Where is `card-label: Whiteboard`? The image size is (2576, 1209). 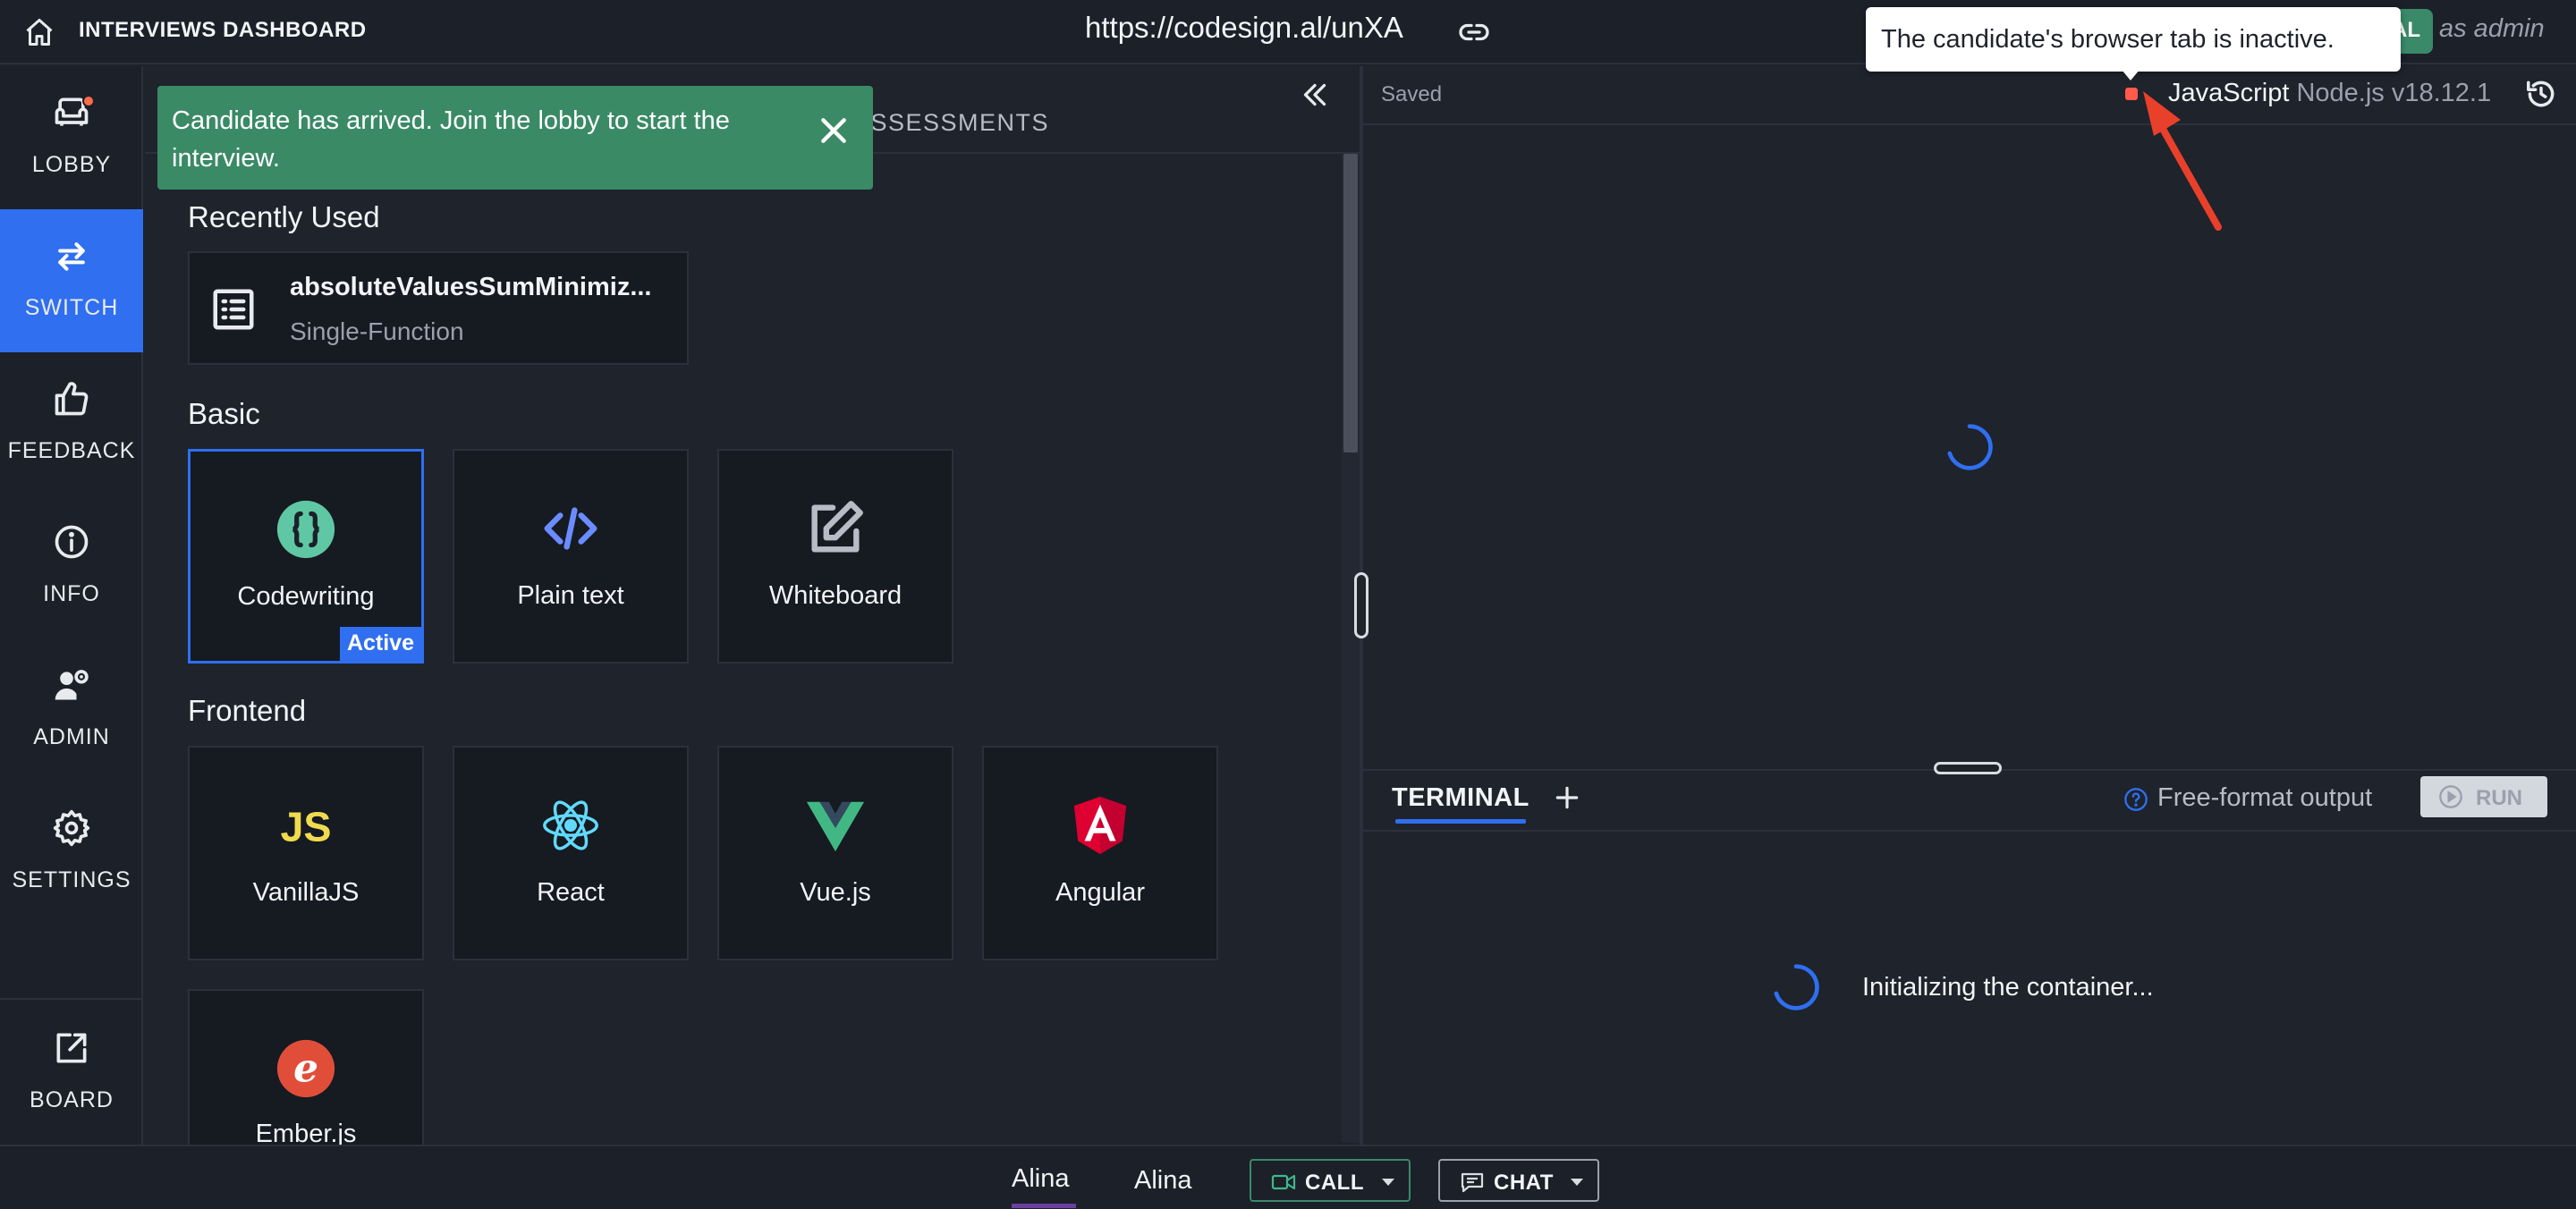
card-label: Whiteboard is located at coordinates (835, 595).